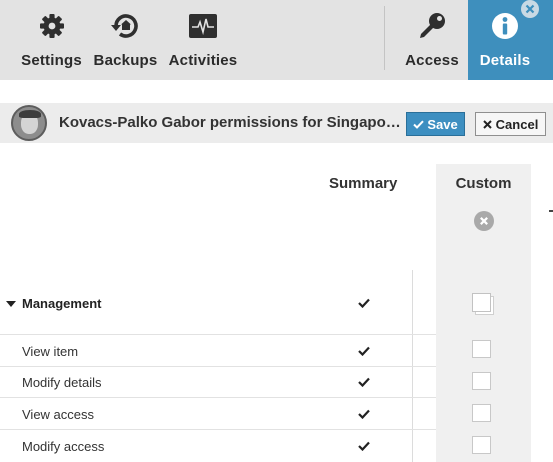 The height and width of the screenshot is (462, 553). I want to click on toolbar-divider, so click(384, 38).